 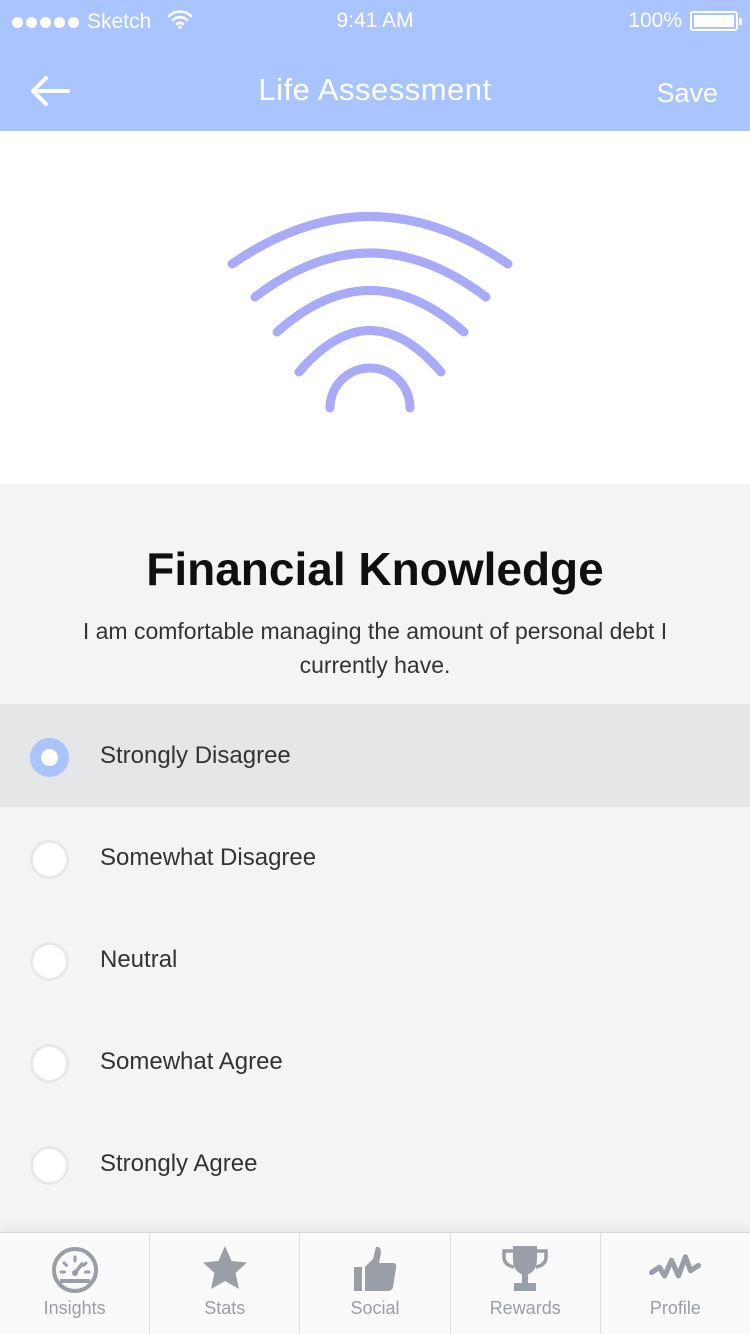 What do you see at coordinates (375, 1061) in the screenshot?
I see `option-somewhat-agree: Somewhat Agree` at bounding box center [375, 1061].